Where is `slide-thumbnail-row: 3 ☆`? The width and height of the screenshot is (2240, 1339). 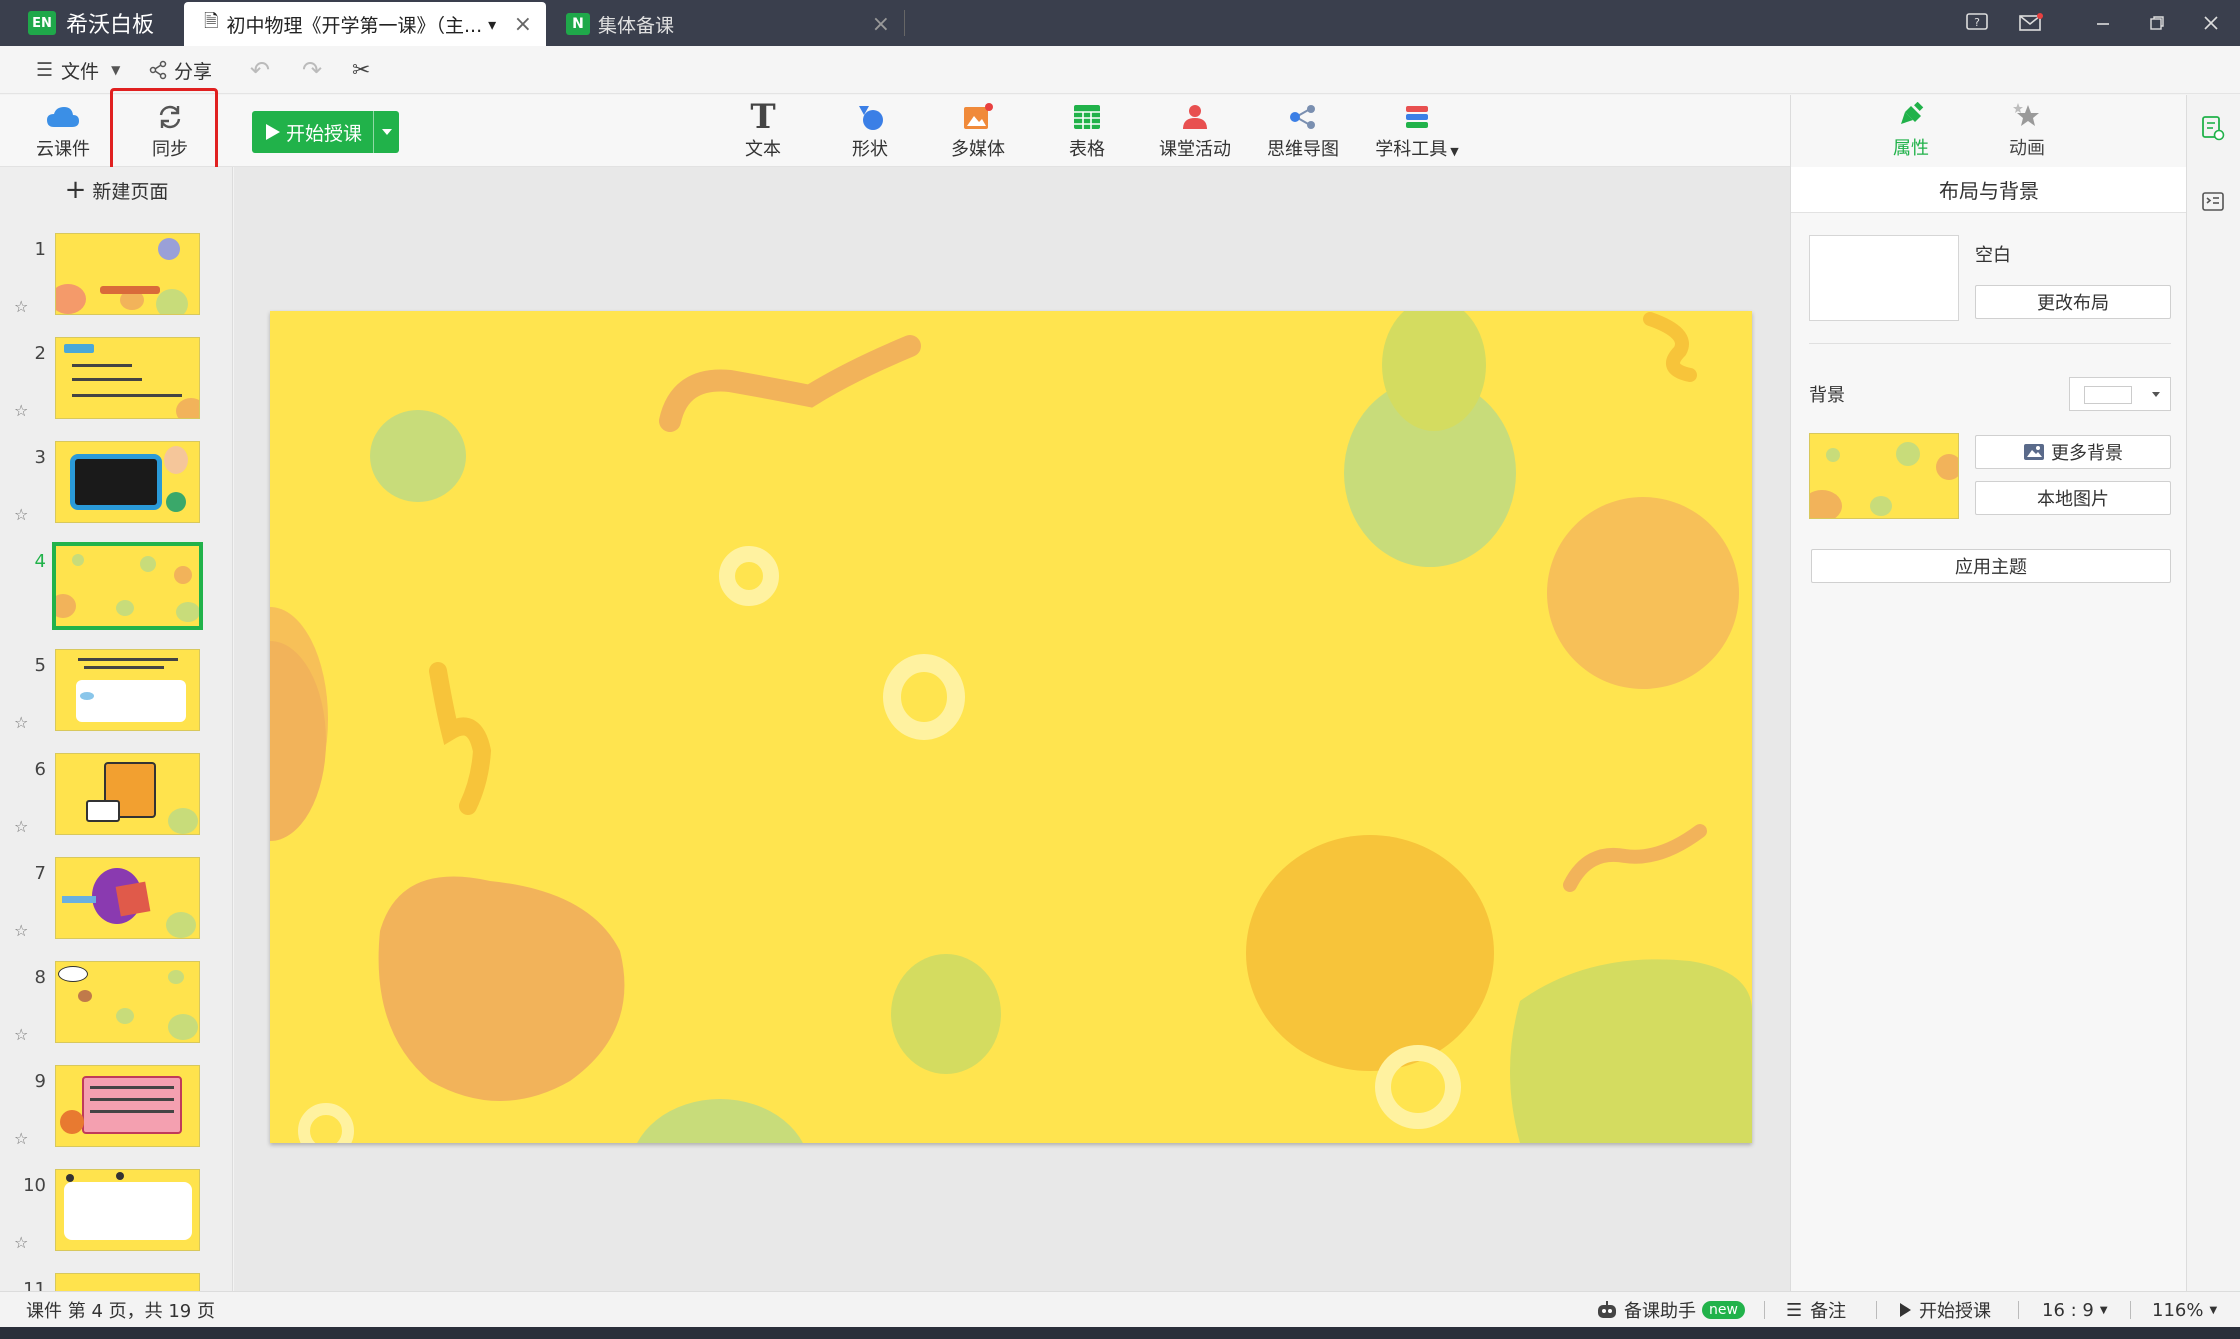 slide-thumbnail-row: 3 ☆ is located at coordinates (116, 493).